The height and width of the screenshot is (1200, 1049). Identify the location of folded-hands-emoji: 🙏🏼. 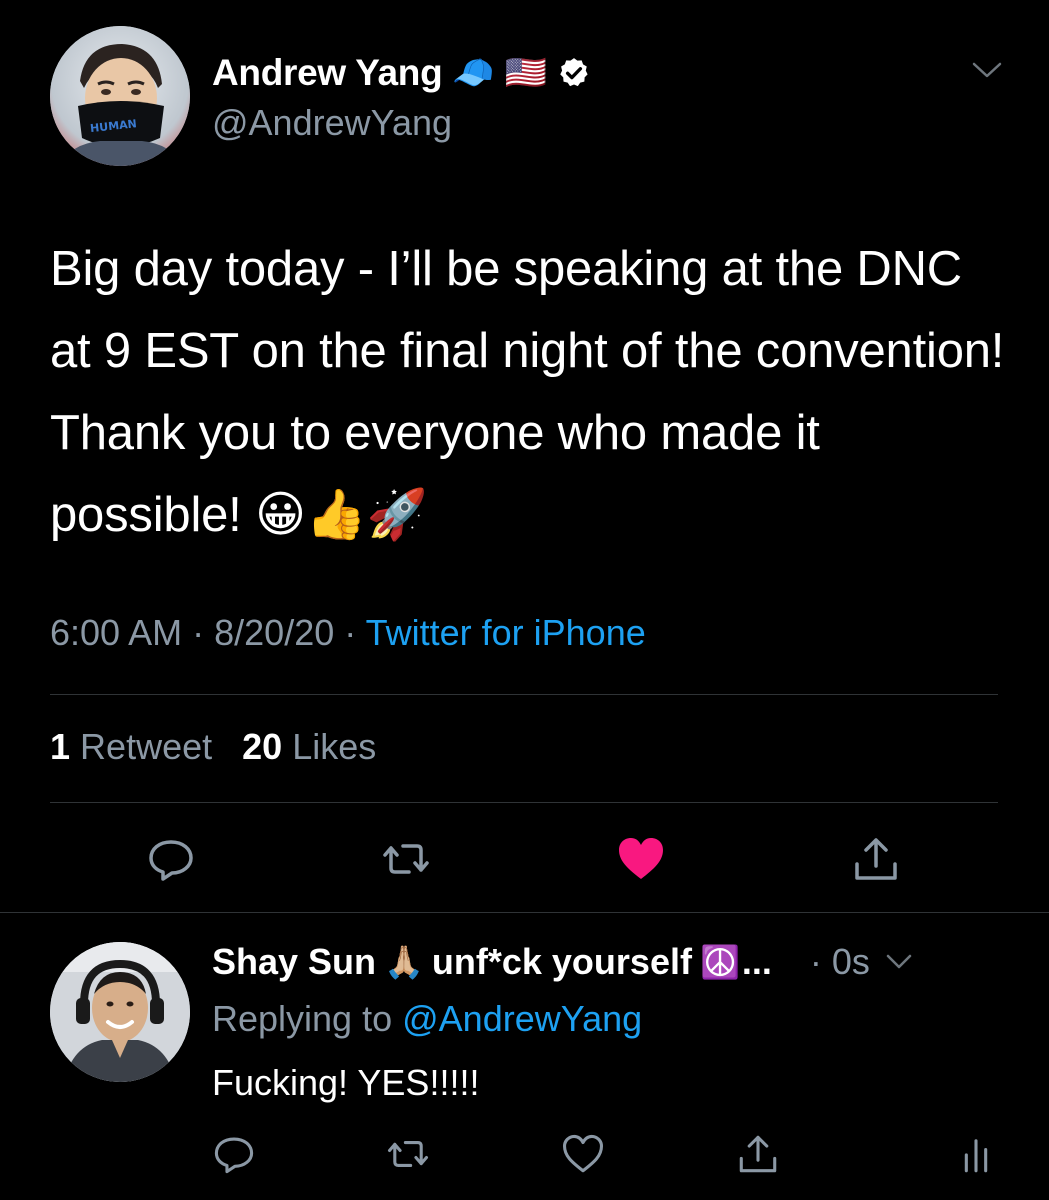
(404, 962).